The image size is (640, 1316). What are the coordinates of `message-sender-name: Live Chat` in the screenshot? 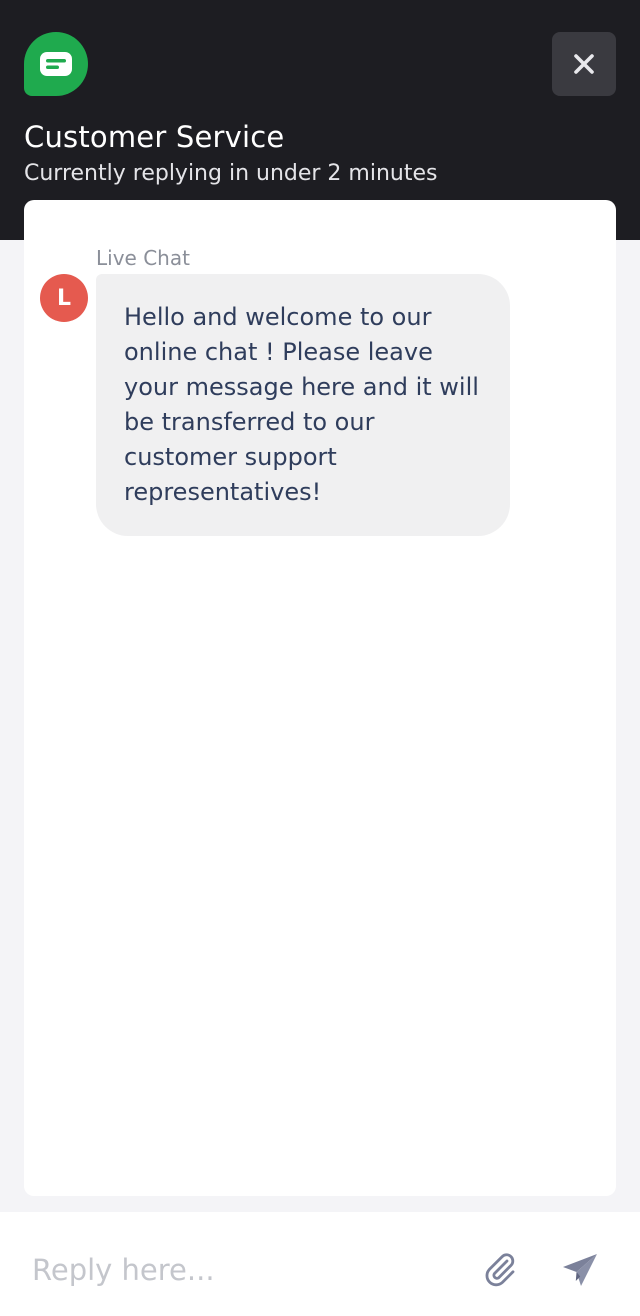 It's located at (143, 258).